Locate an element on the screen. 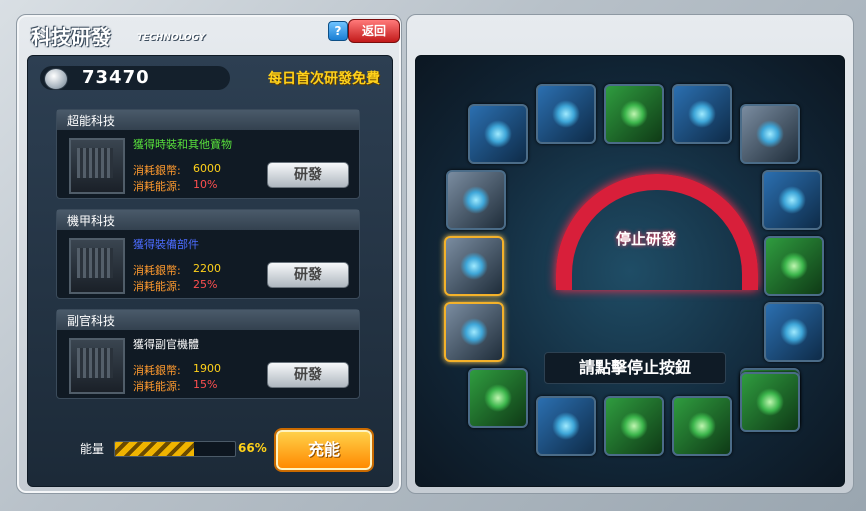  panel-title: 科技研發 is located at coordinates (71, 37).